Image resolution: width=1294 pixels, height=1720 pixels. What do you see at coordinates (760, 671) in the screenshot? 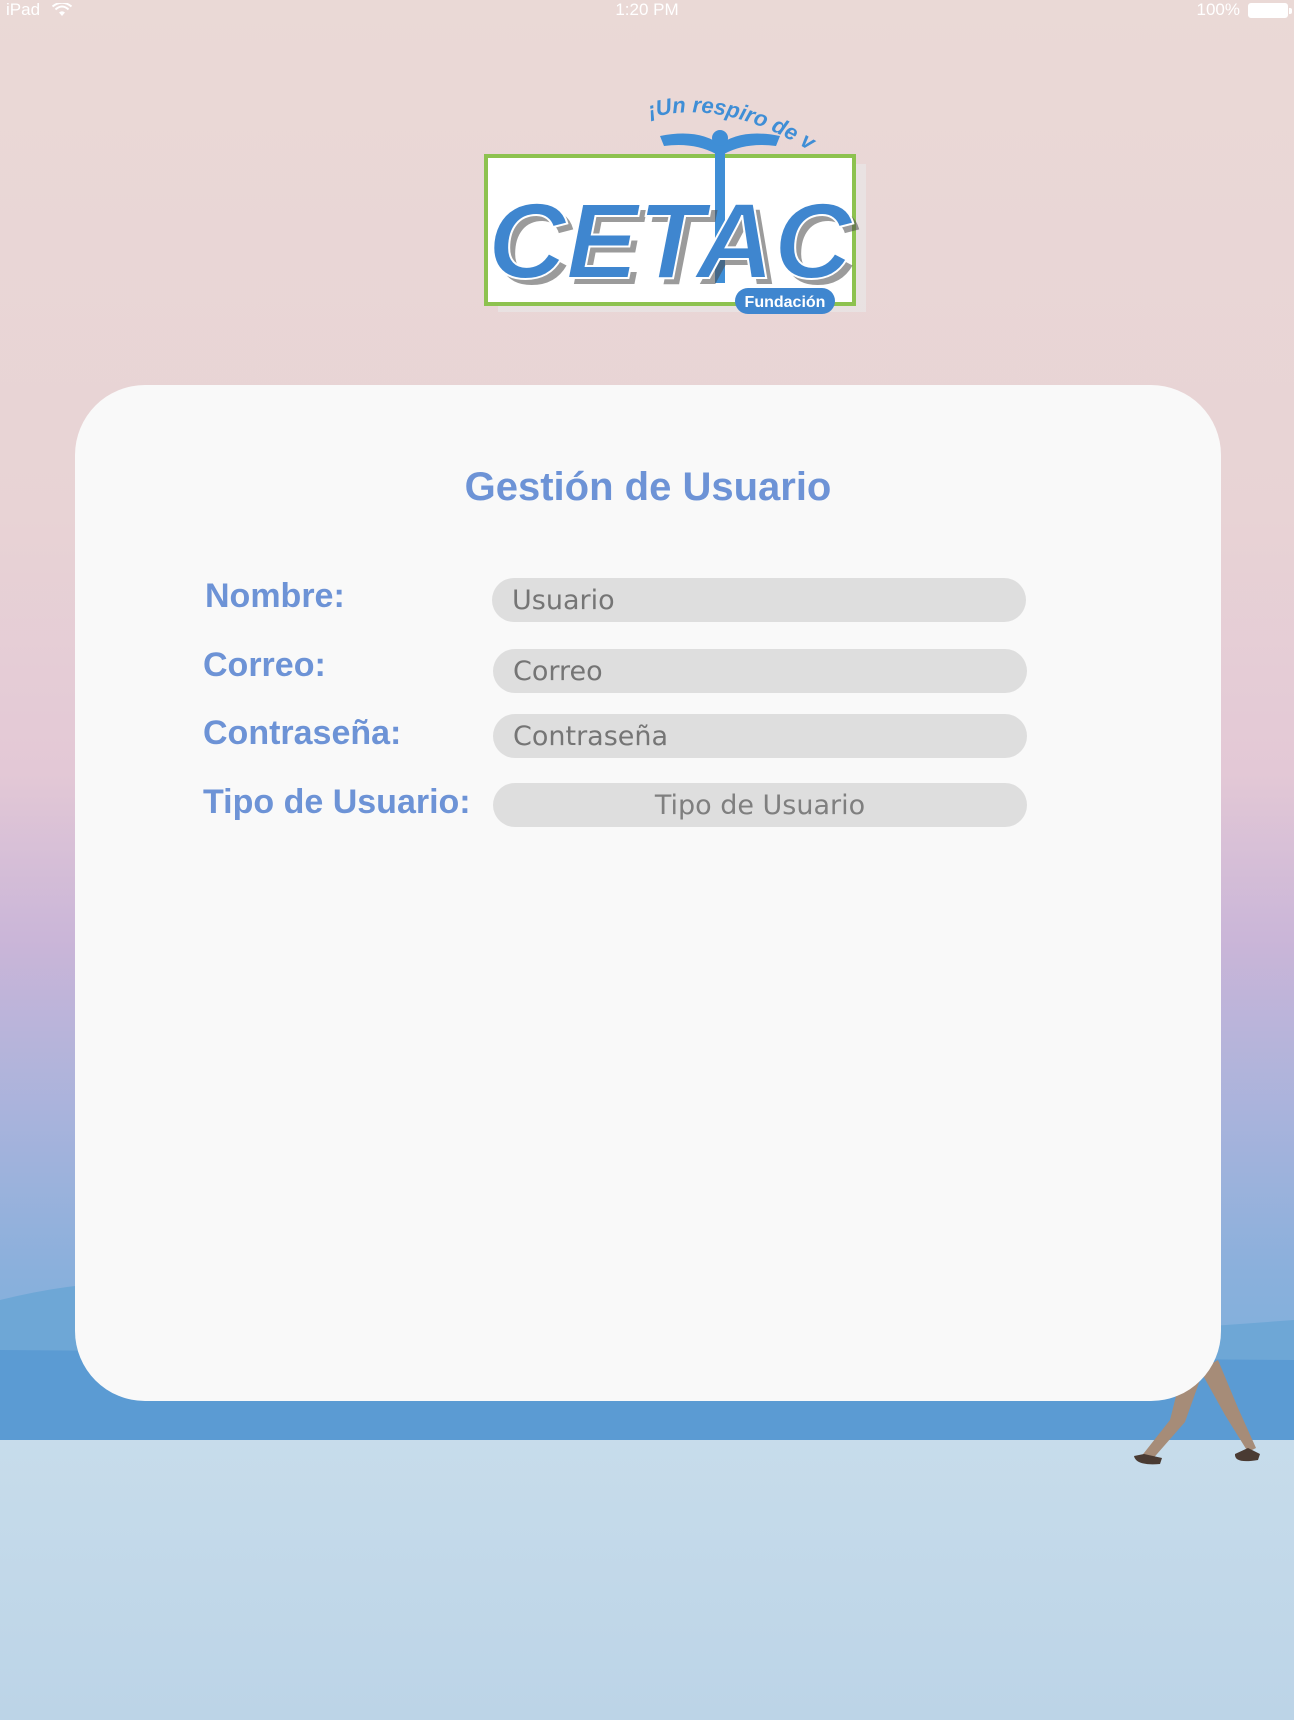
I see `email-input` at bounding box center [760, 671].